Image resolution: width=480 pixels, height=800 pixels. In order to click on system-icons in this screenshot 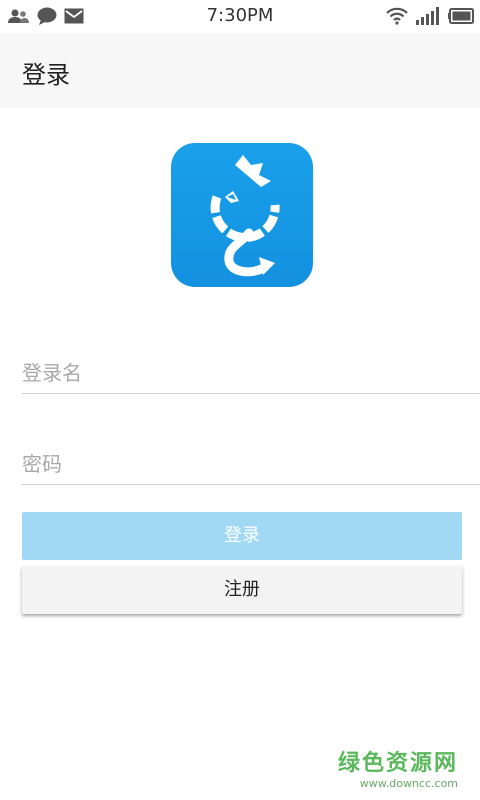, I will do `click(430, 16)`.